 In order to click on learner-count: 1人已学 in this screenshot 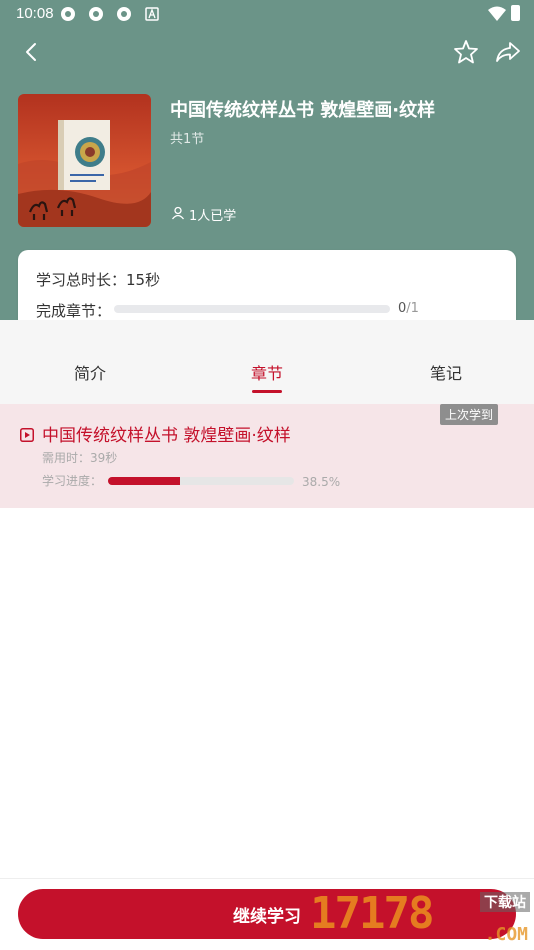, I will do `click(203, 214)`.